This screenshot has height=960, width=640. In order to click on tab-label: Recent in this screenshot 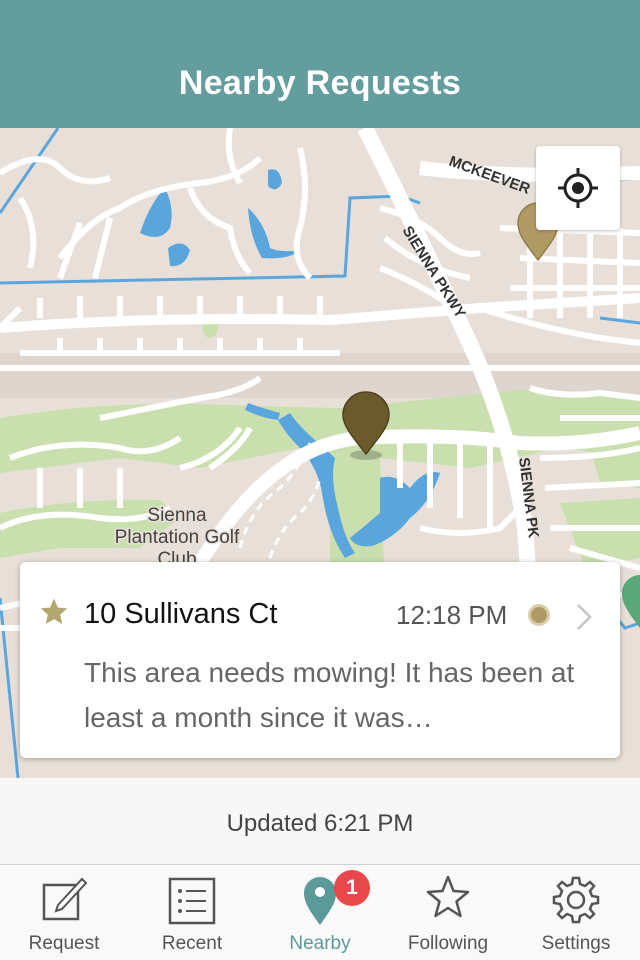, I will do `click(192, 943)`.